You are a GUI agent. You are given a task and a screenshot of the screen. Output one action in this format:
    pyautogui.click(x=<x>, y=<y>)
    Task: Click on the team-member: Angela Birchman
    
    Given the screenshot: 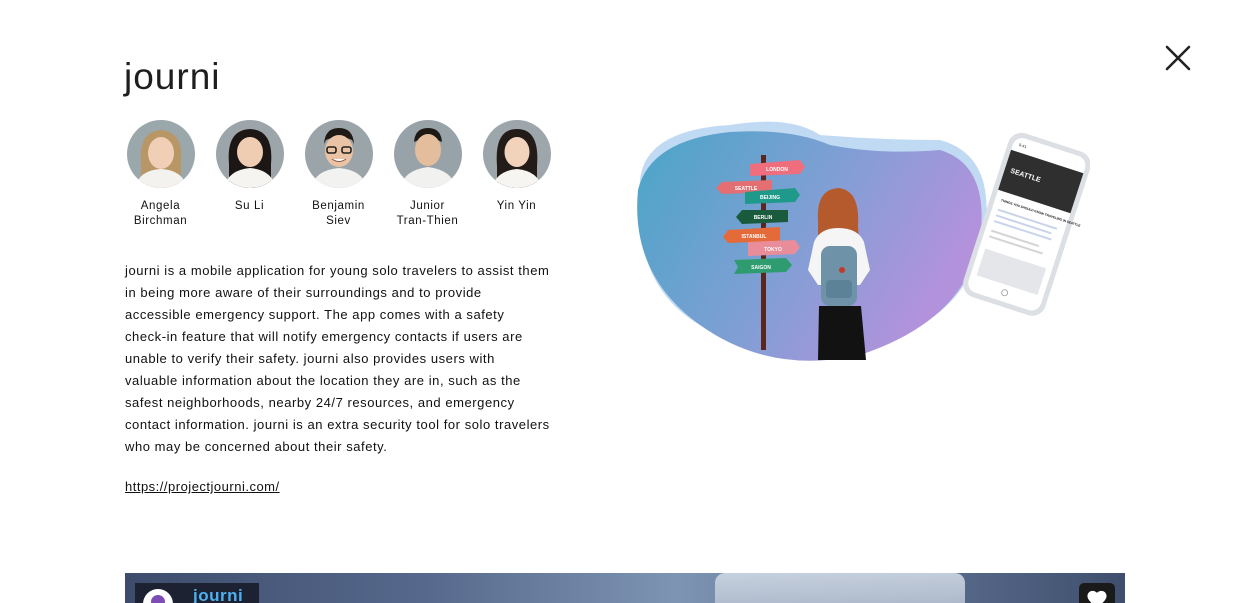 What is the action you would take?
    pyautogui.click(x=160, y=174)
    